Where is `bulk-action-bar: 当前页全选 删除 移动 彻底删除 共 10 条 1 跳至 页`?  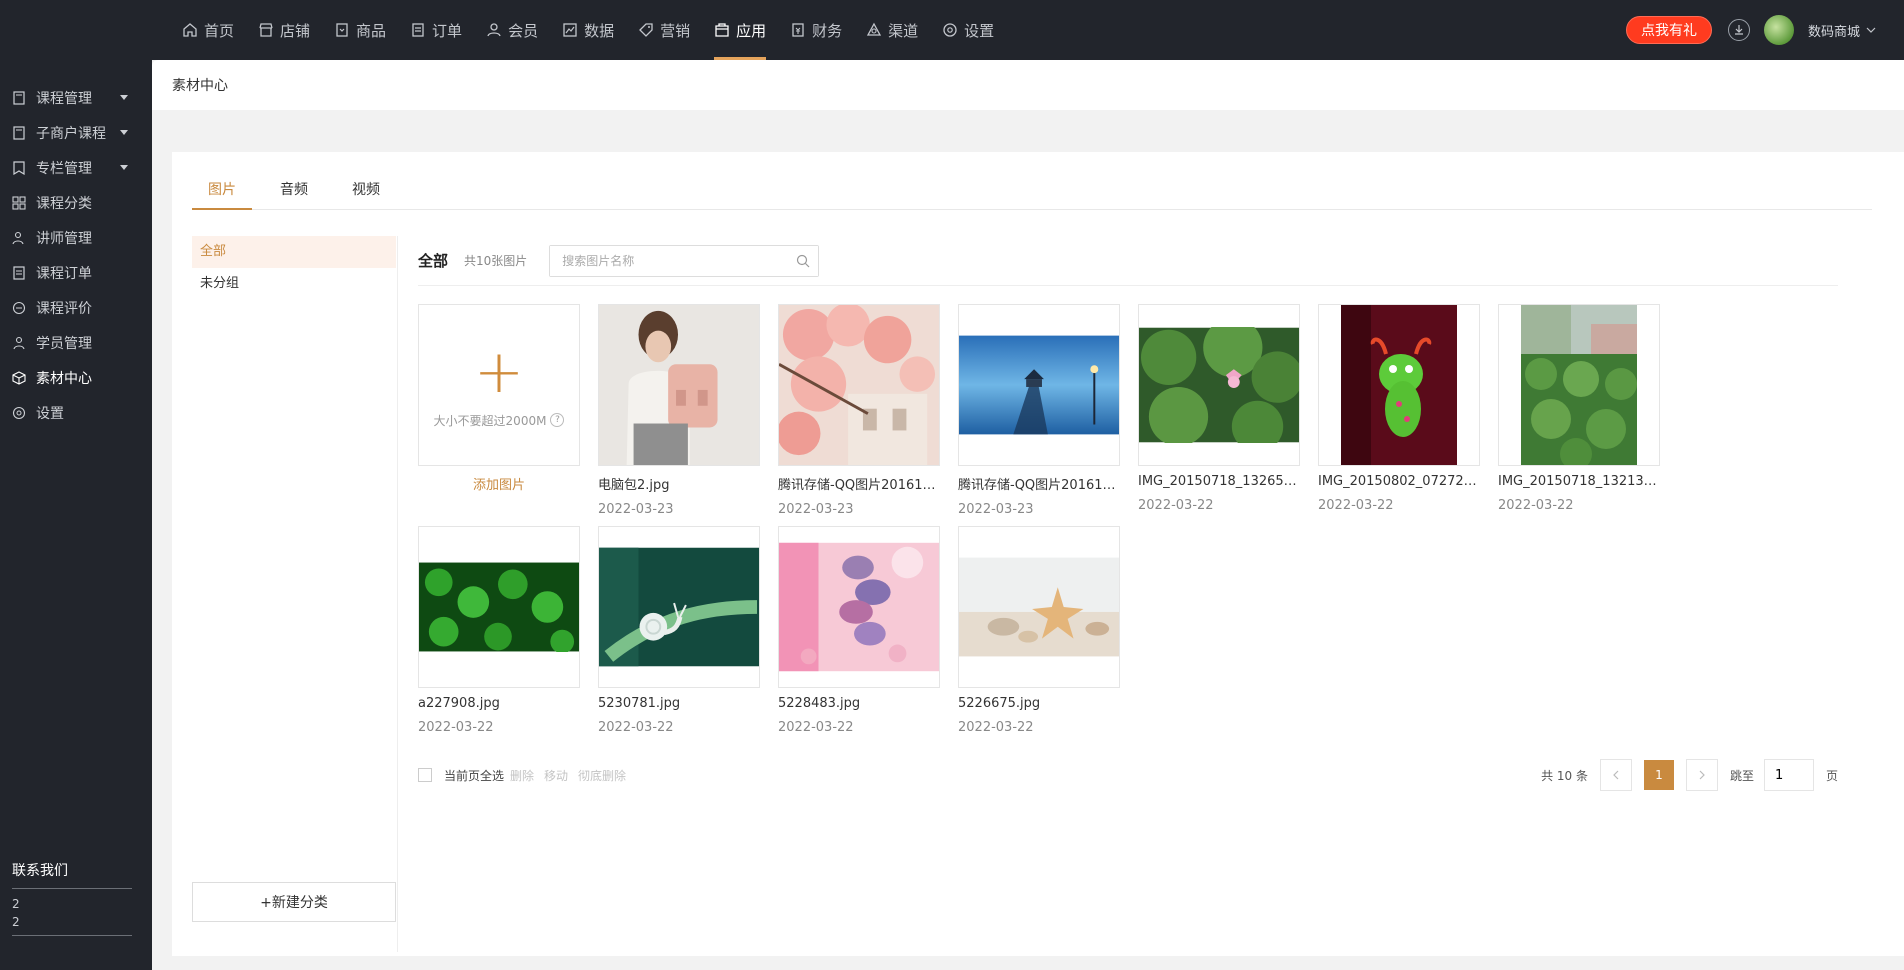 bulk-action-bar: 当前页全选 删除 移动 彻底删除 共 10 条 1 跳至 页 is located at coordinates (1128, 775).